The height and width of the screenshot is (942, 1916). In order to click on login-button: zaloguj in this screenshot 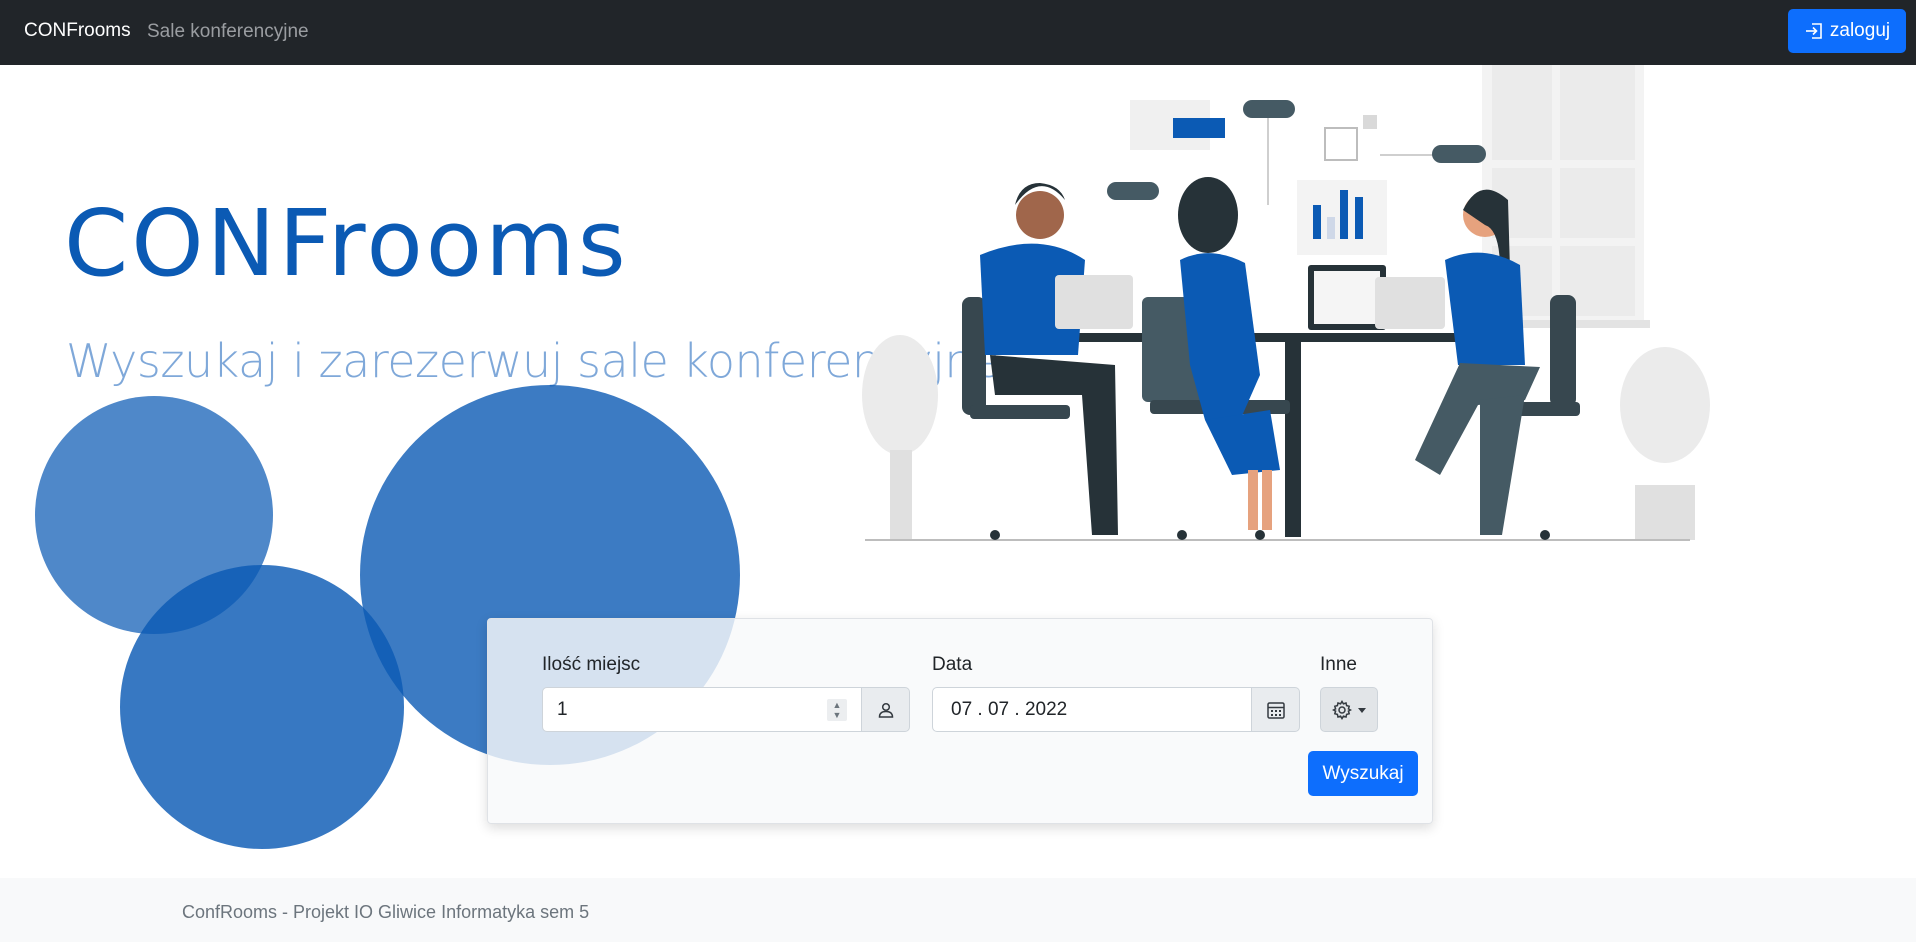, I will do `click(1847, 31)`.